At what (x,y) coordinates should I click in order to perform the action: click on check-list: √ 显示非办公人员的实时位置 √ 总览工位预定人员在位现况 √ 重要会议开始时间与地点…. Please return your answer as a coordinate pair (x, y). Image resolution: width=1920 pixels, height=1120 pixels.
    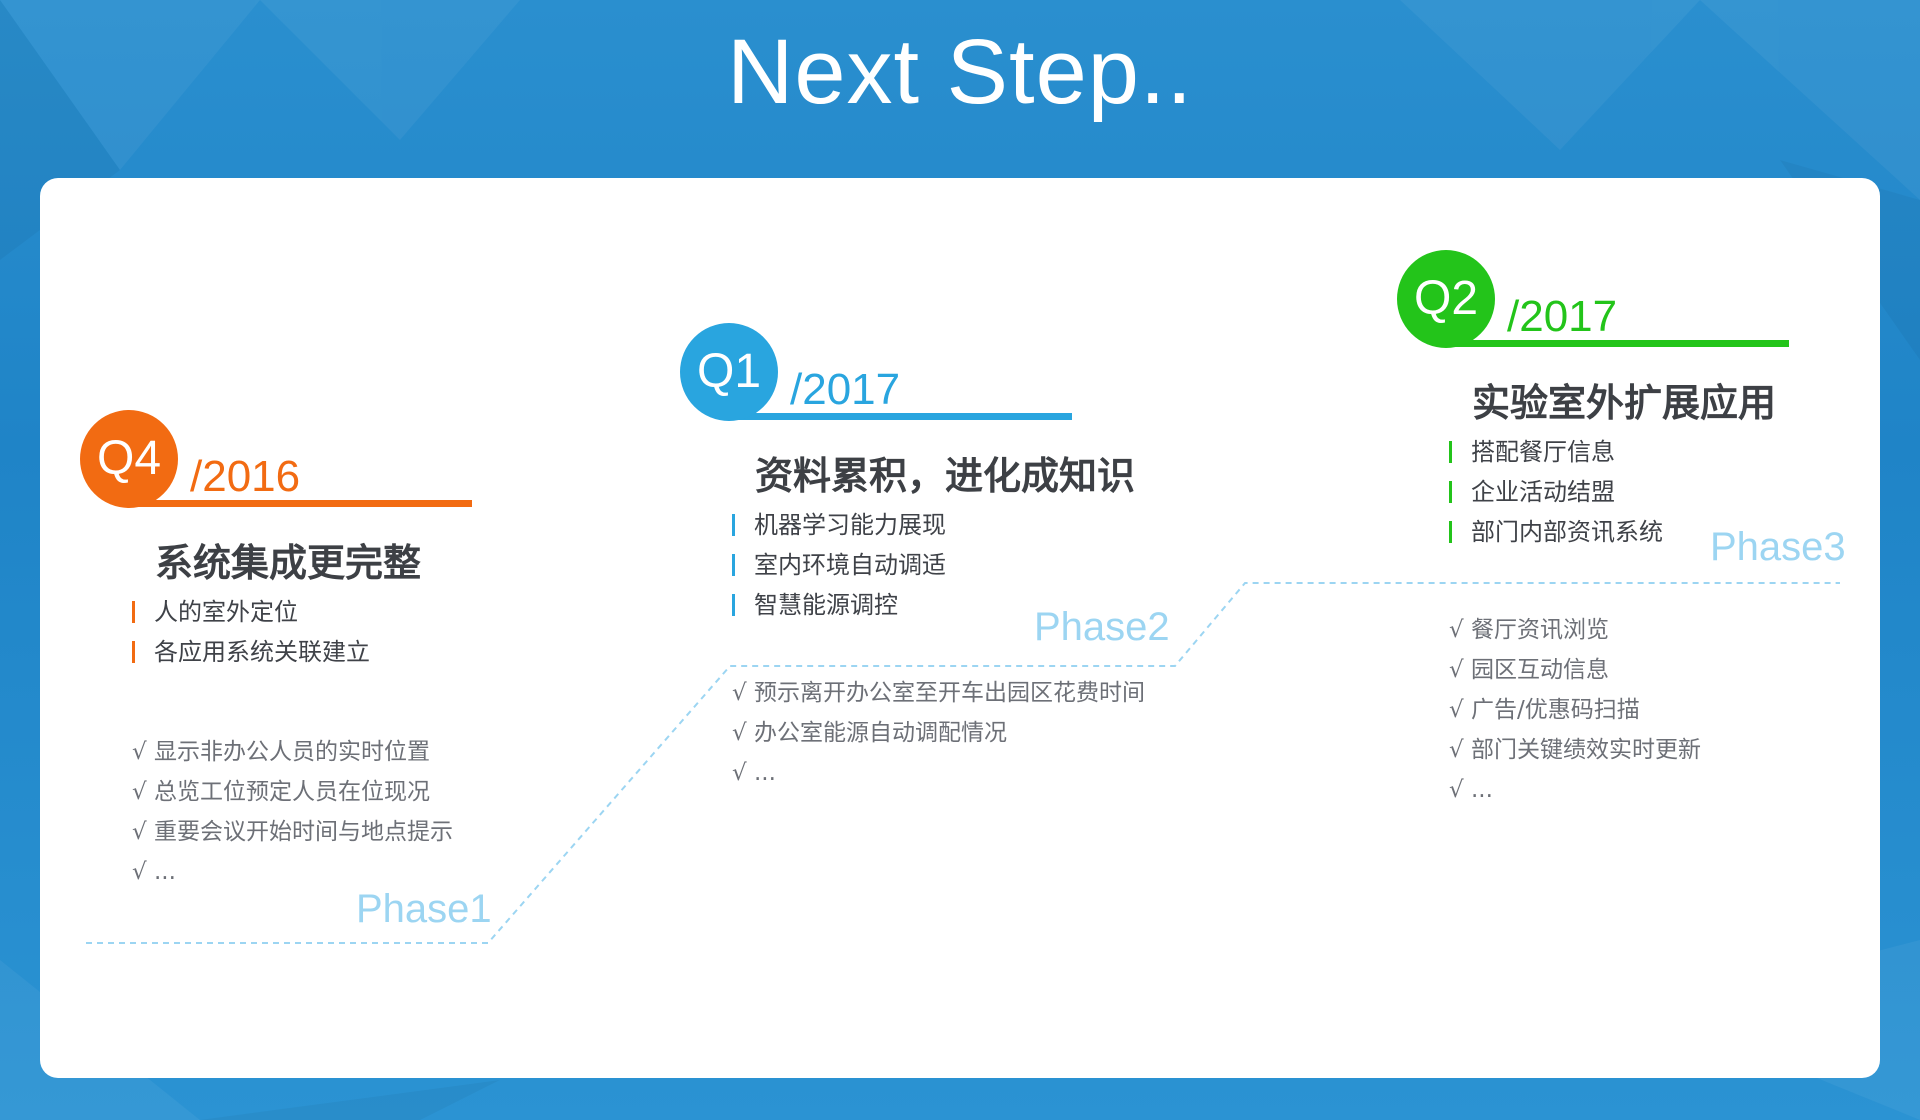
    Looking at the image, I should click on (292, 812).